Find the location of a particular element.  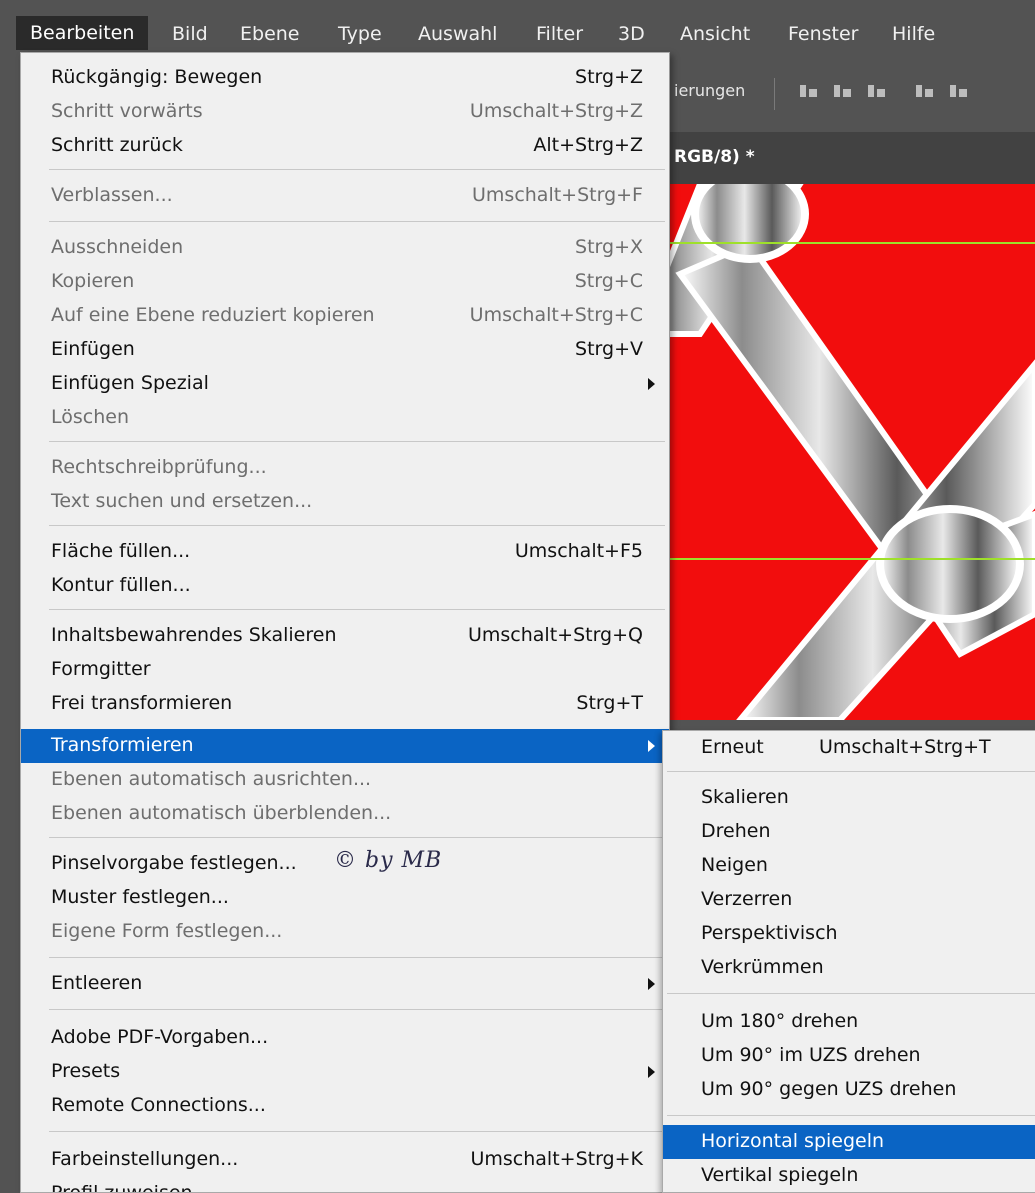

menu-item-fill: Fläche füllen... Umschalt+F5 is located at coordinates (345, 552).